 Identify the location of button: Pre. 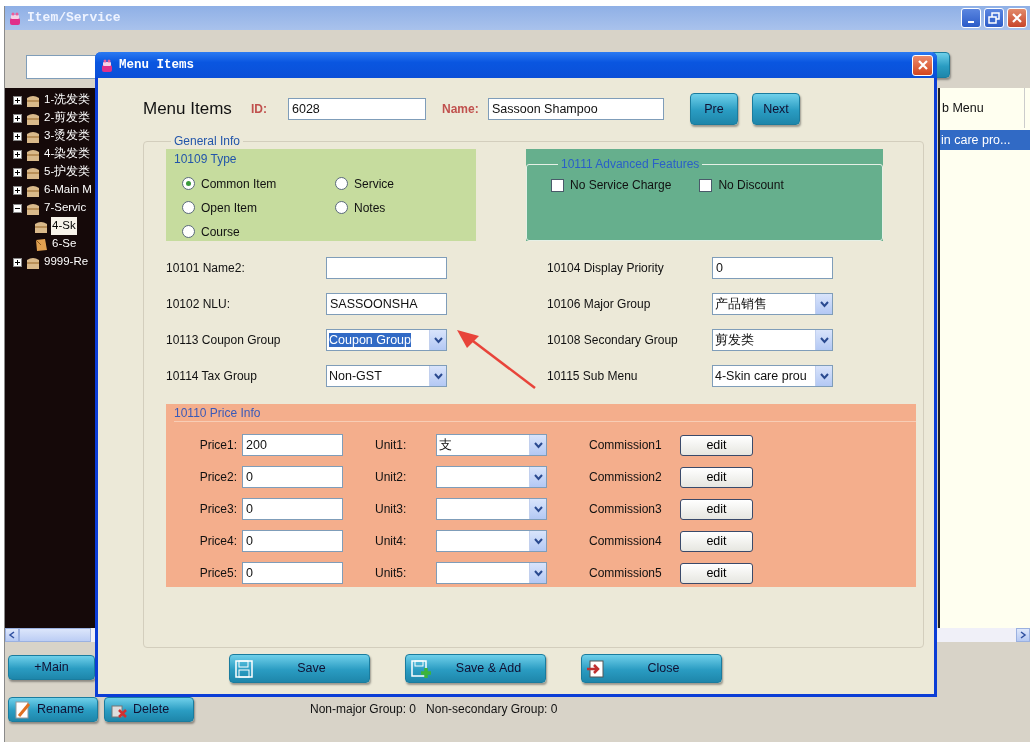
(714, 109).